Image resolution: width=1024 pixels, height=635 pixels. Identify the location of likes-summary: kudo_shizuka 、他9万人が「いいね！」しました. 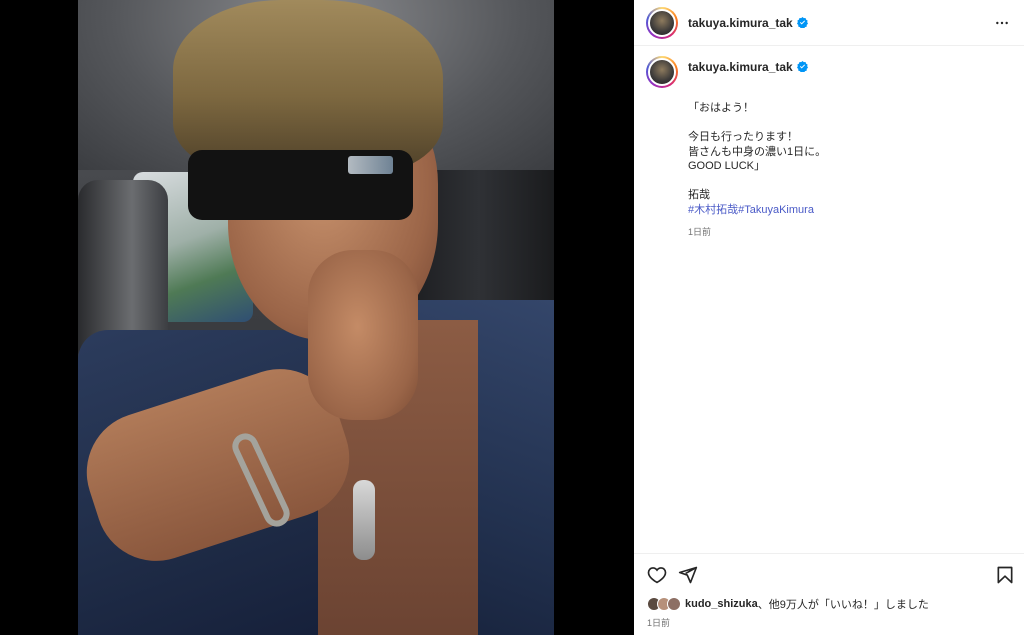
(788, 604).